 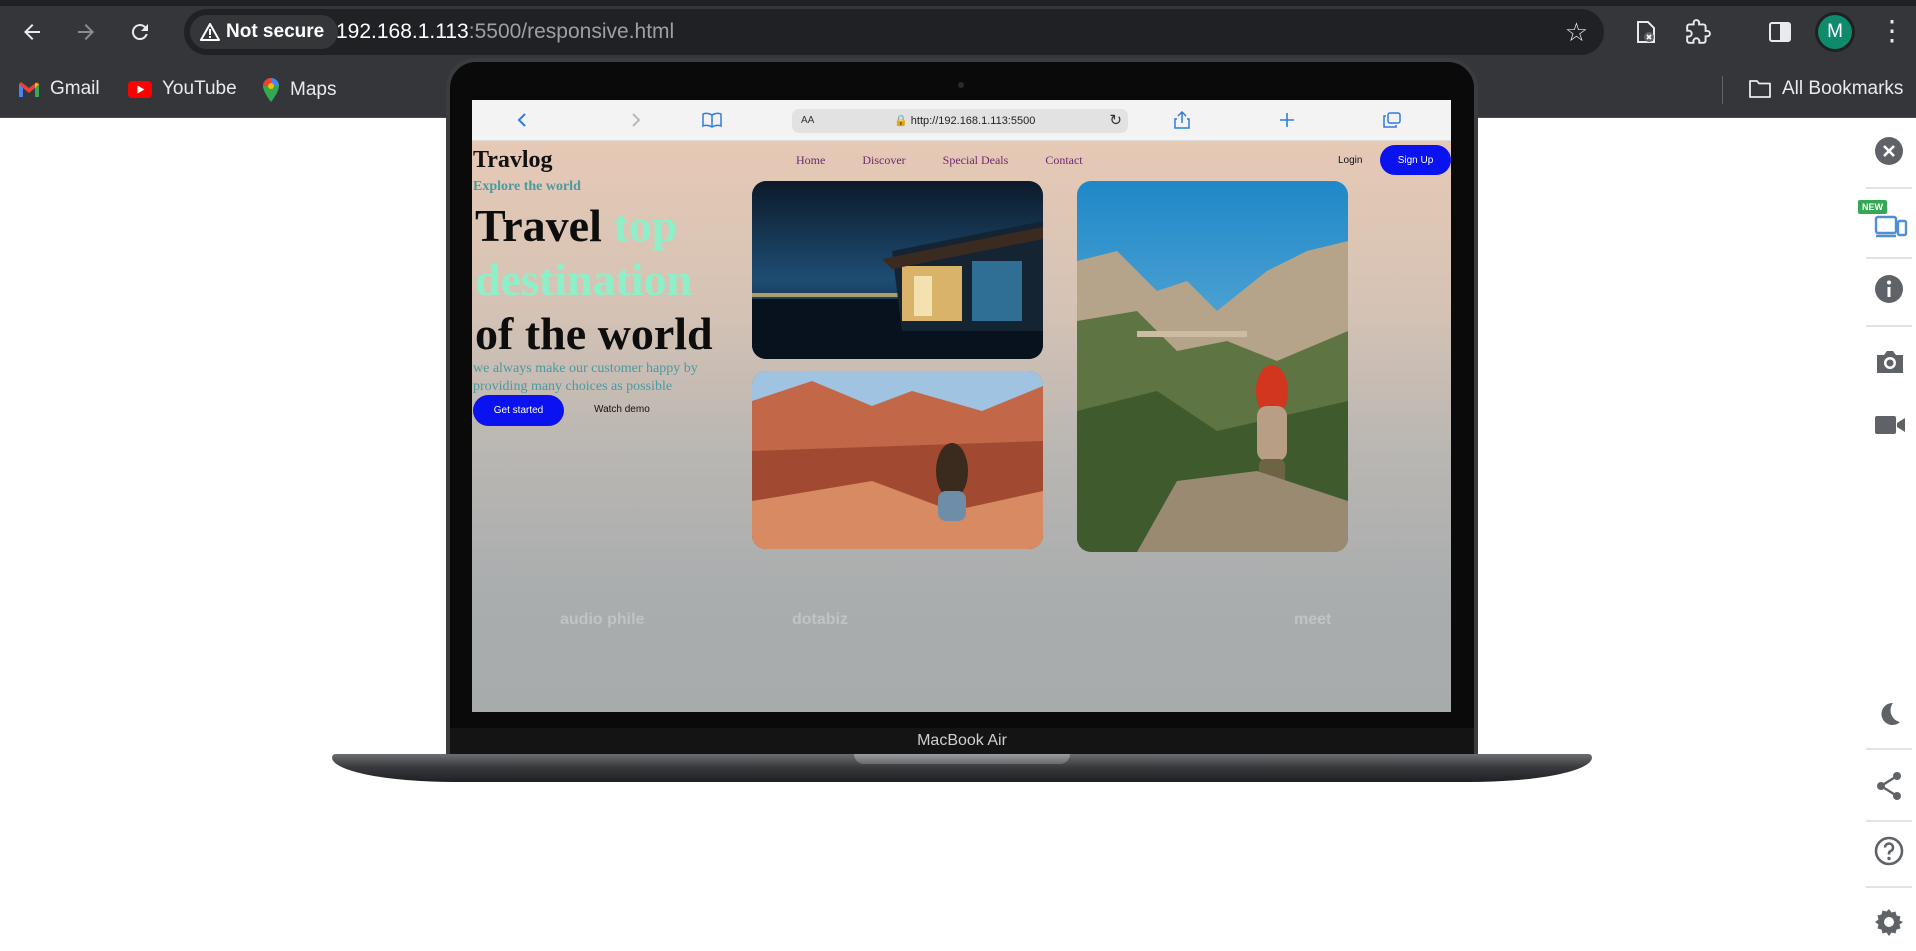 I want to click on security-chip: Not secure, so click(x=264, y=32).